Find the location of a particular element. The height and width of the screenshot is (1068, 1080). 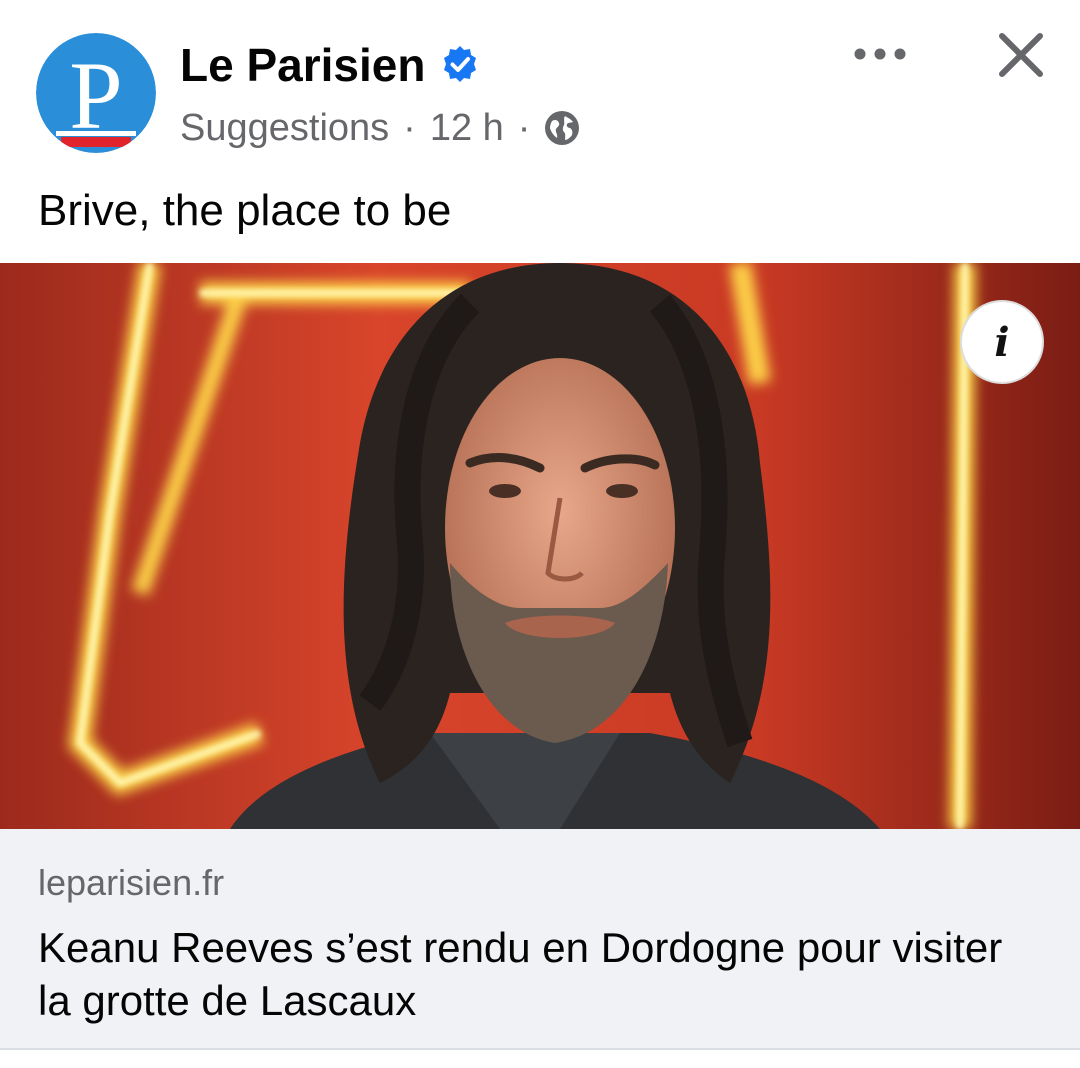

info-icon: i is located at coordinates (1002, 342).